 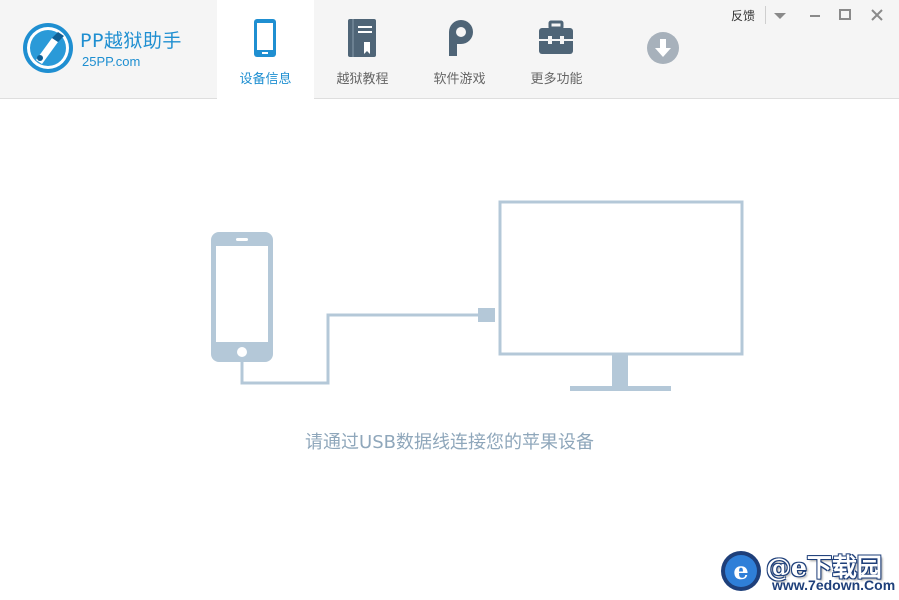 I want to click on tab-label: 越狱教程, so click(x=362, y=79).